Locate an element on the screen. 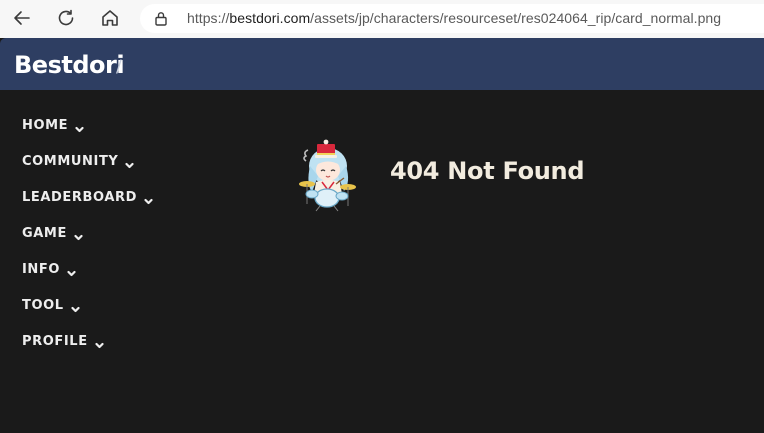  sidebar-item-label: COMMUNITY is located at coordinates (70, 161).